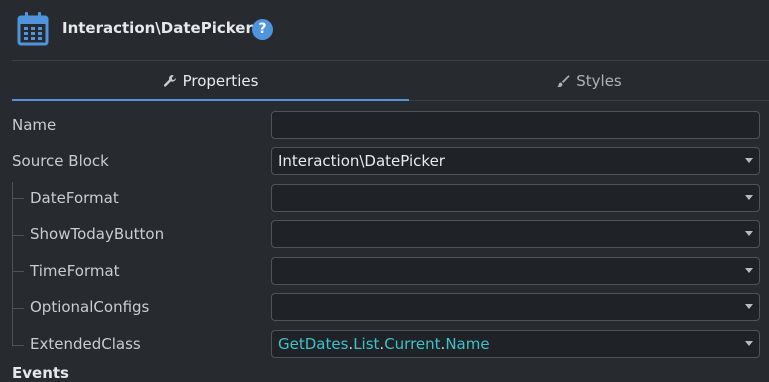 This screenshot has height=382, width=769. I want to click on tab-styles: Styles, so click(589, 81).